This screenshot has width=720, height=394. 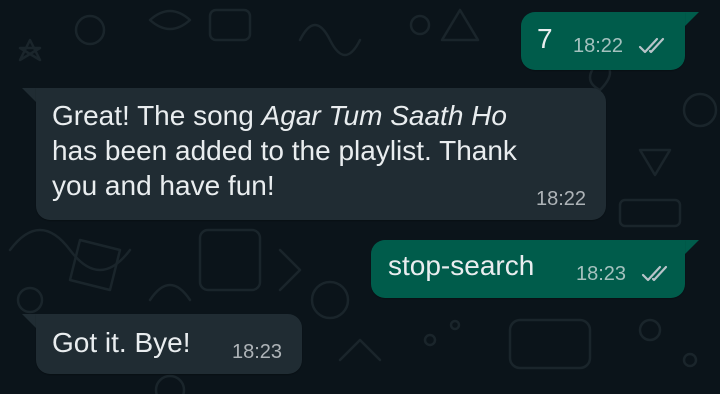 I want to click on message-line-3: you and have fun!, so click(x=163, y=185).